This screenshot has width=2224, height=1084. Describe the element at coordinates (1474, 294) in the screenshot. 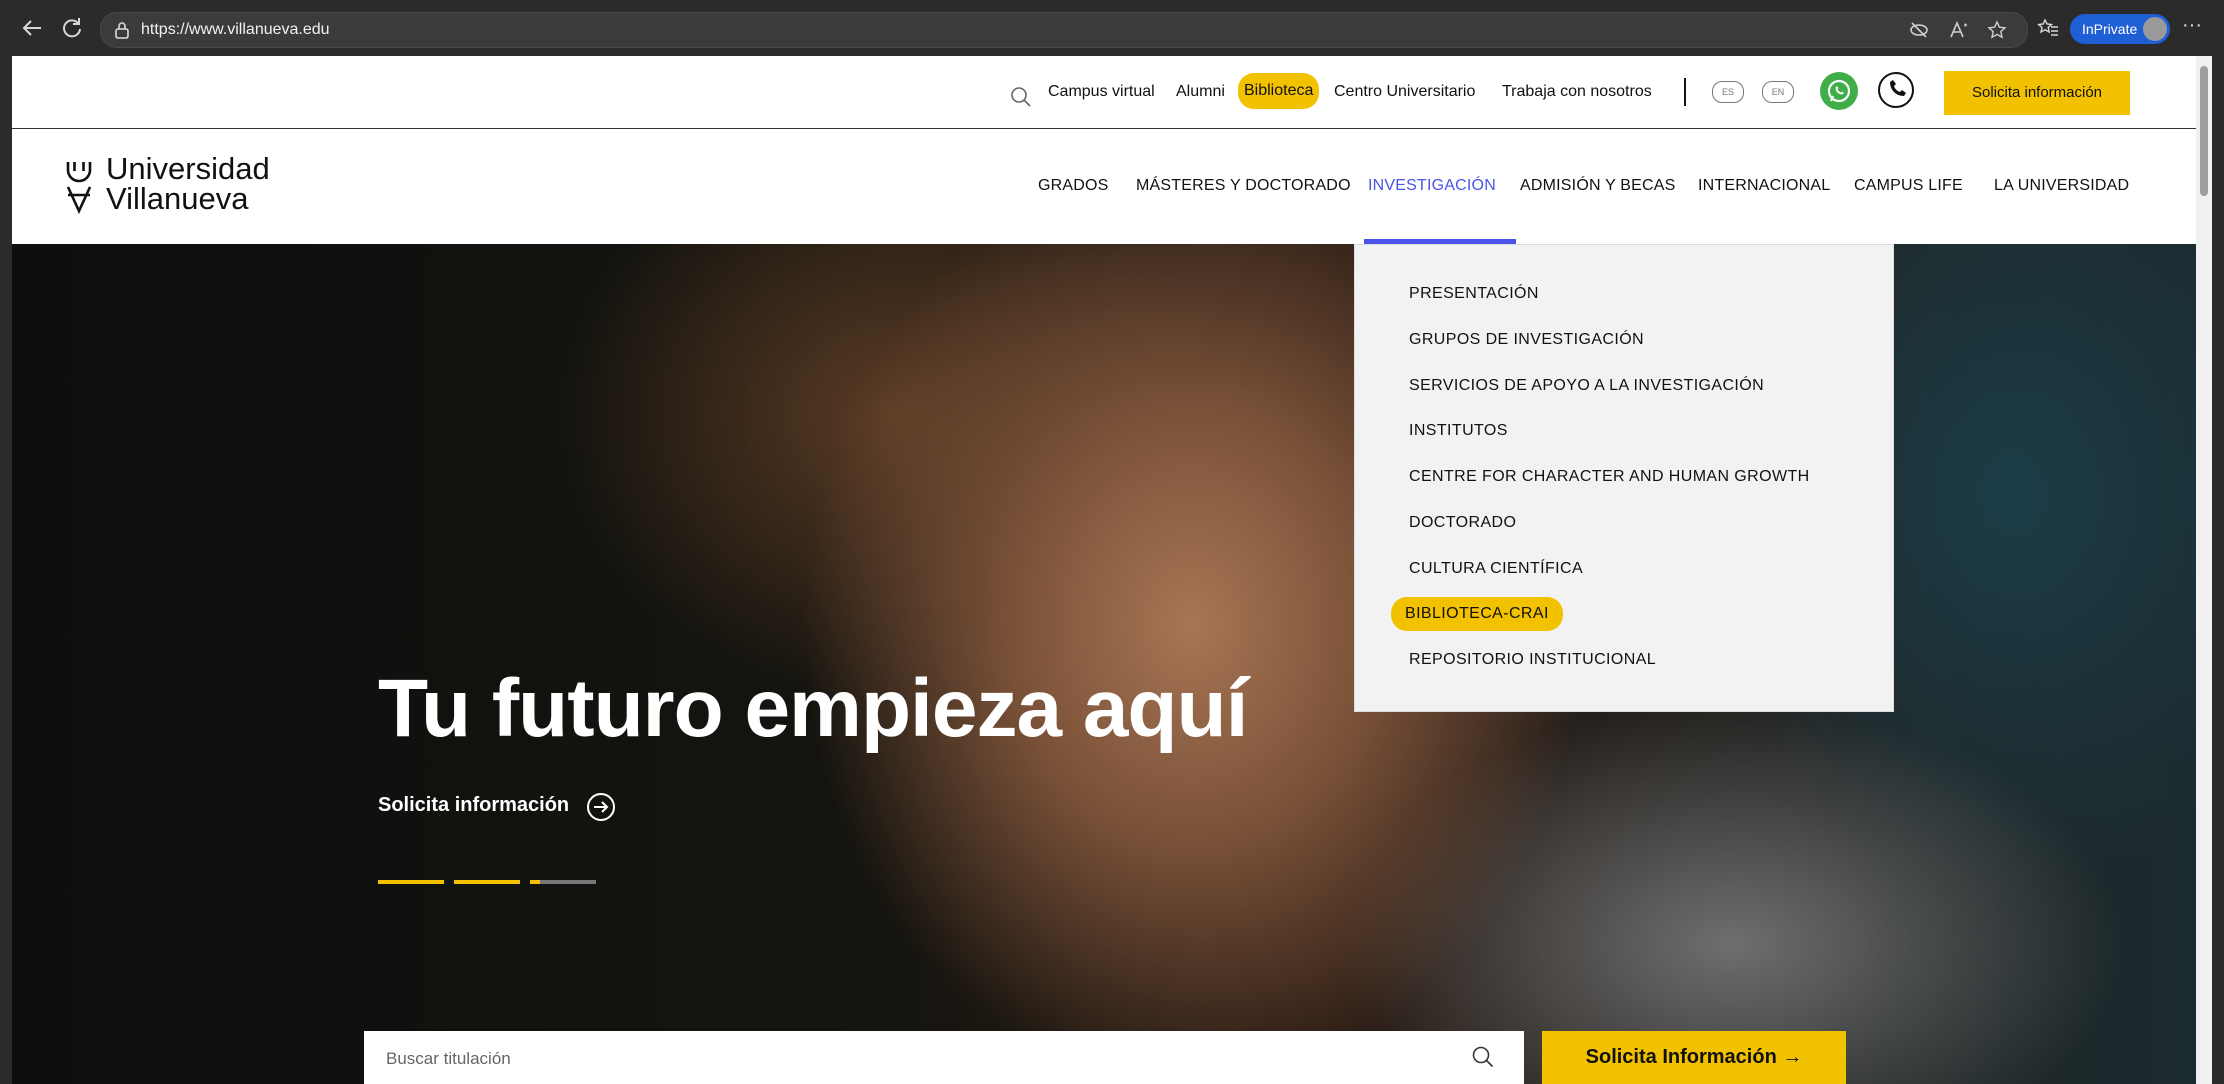

I see `dropdown-item-presentacion: PRESENTACIÓN` at that location.